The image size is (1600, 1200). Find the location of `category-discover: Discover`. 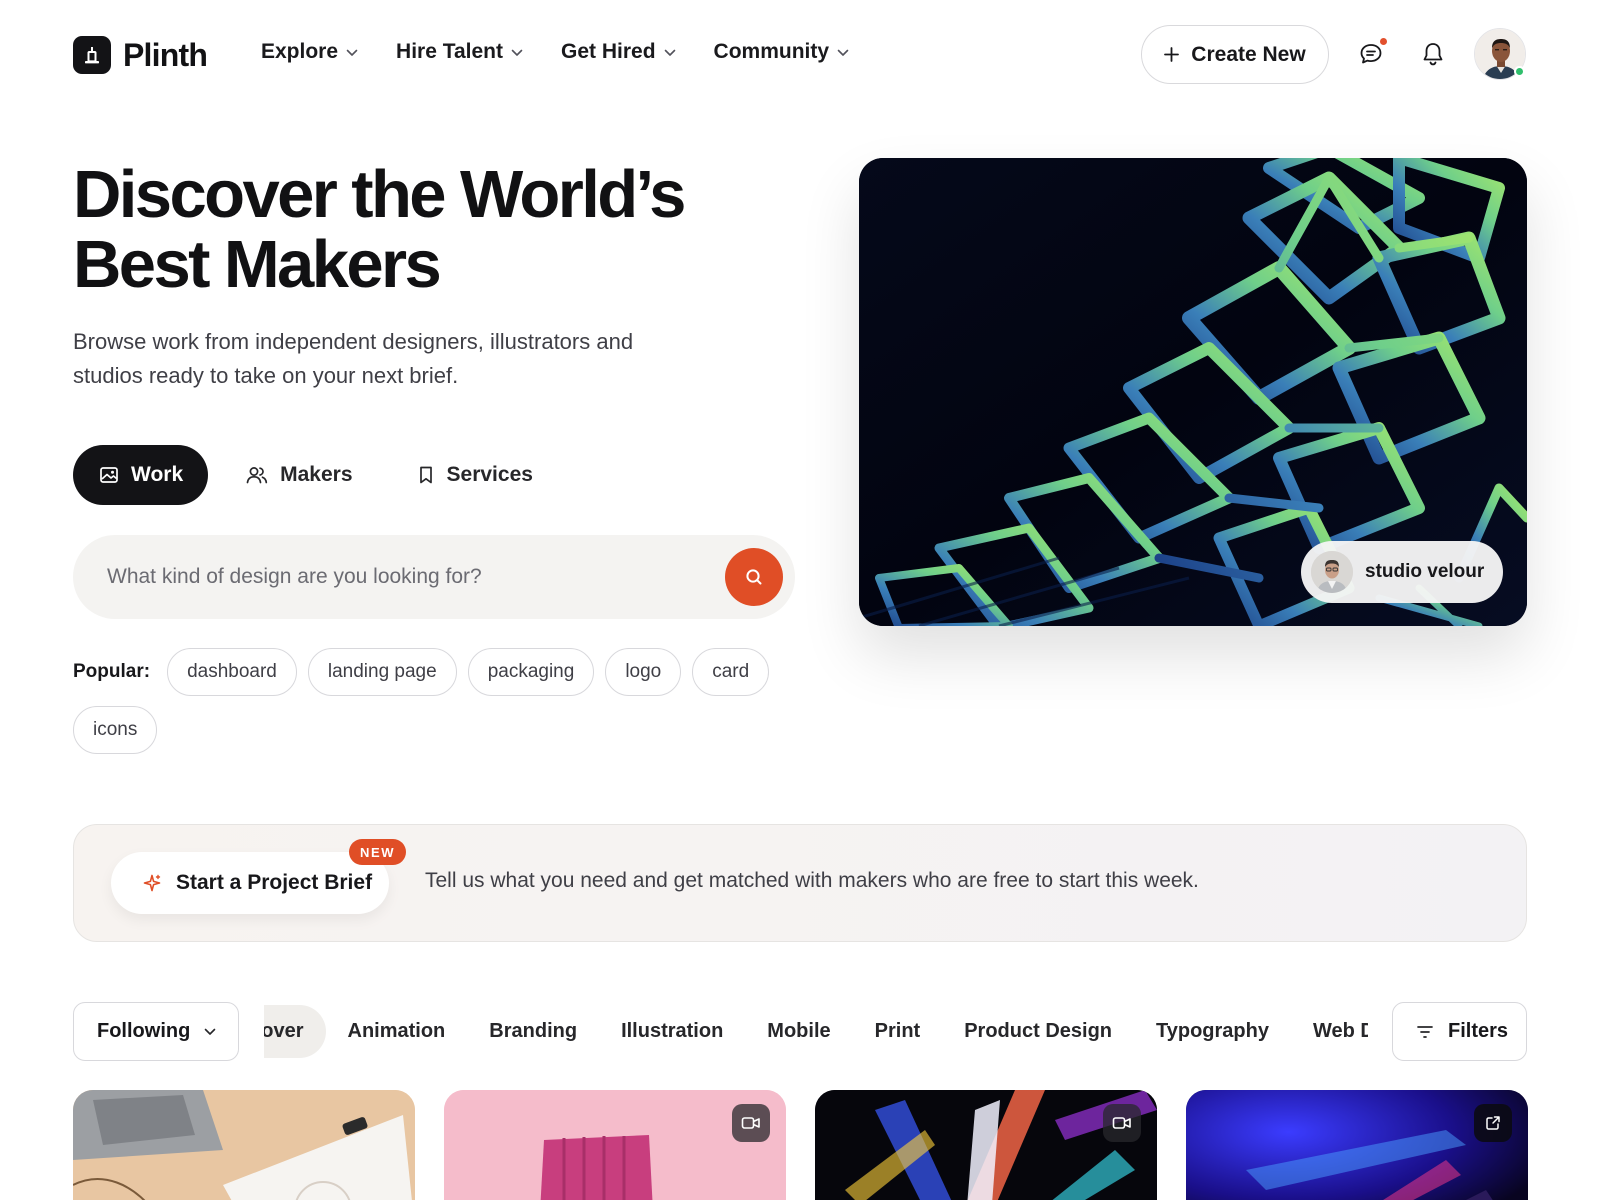

category-discover: Discover is located at coordinates (295, 1031).